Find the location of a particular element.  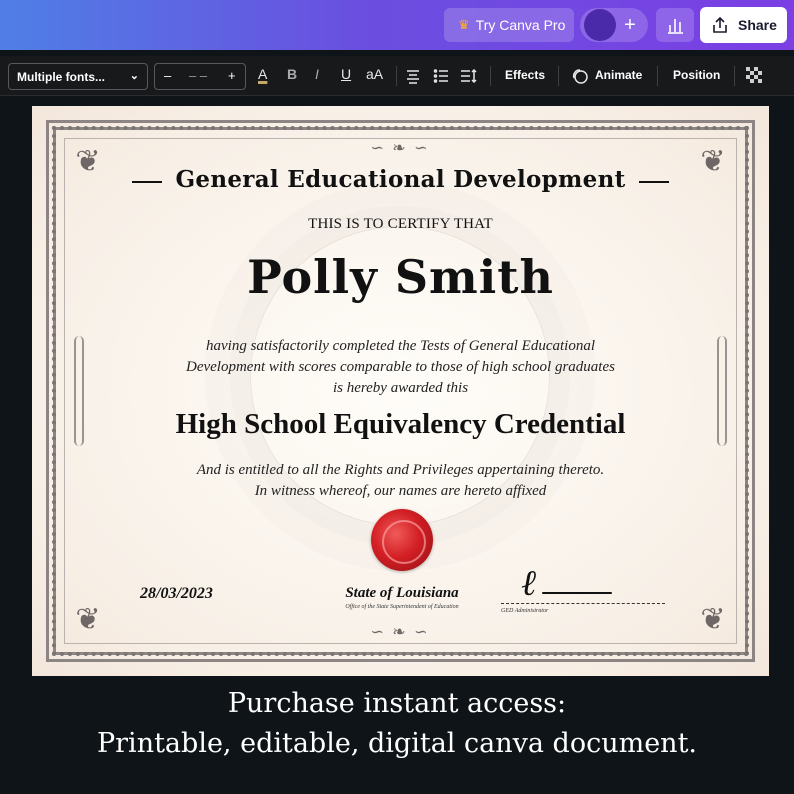

italic-button: I is located at coordinates (317, 74).